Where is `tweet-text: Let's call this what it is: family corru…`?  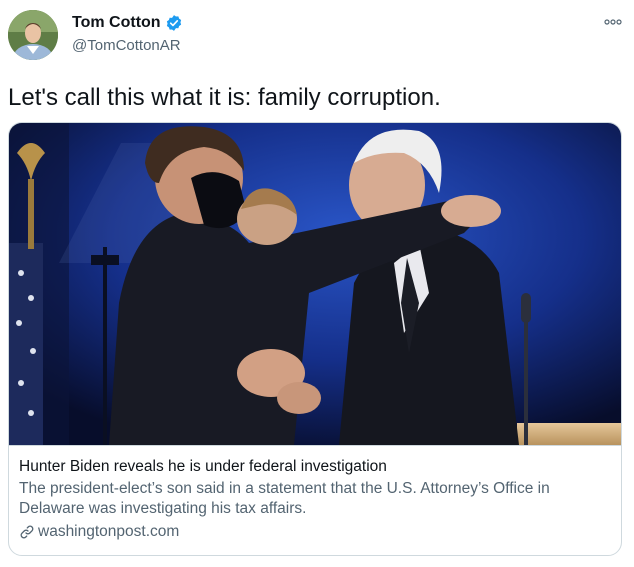
tweet-text: Let's call this what it is: family corru… is located at coordinates (224, 97).